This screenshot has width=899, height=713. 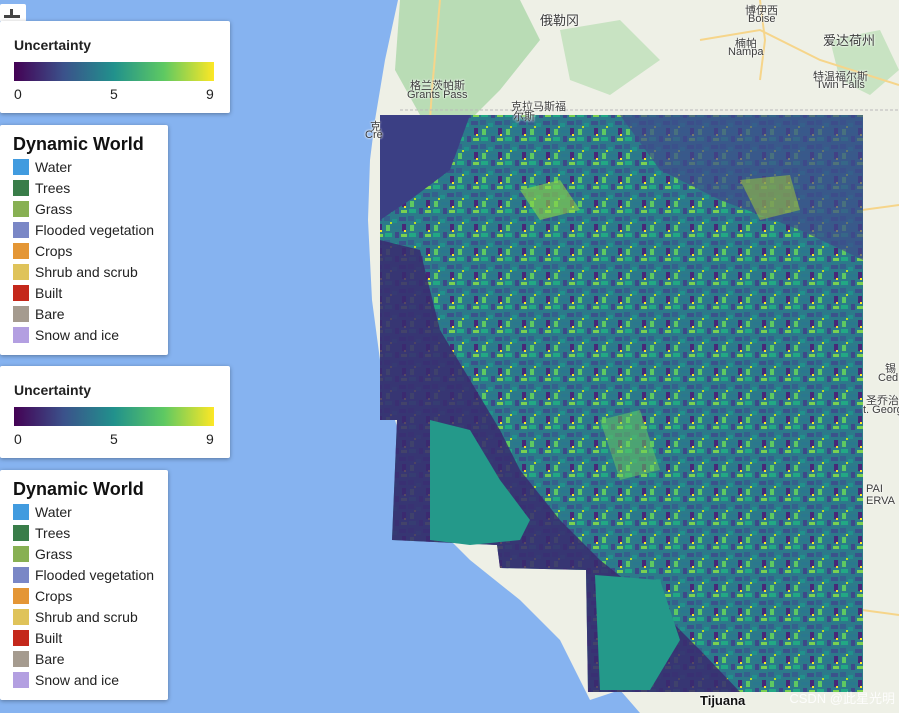 What do you see at coordinates (842, 698) in the screenshot?
I see `watermark: CSDN @此星光明` at bounding box center [842, 698].